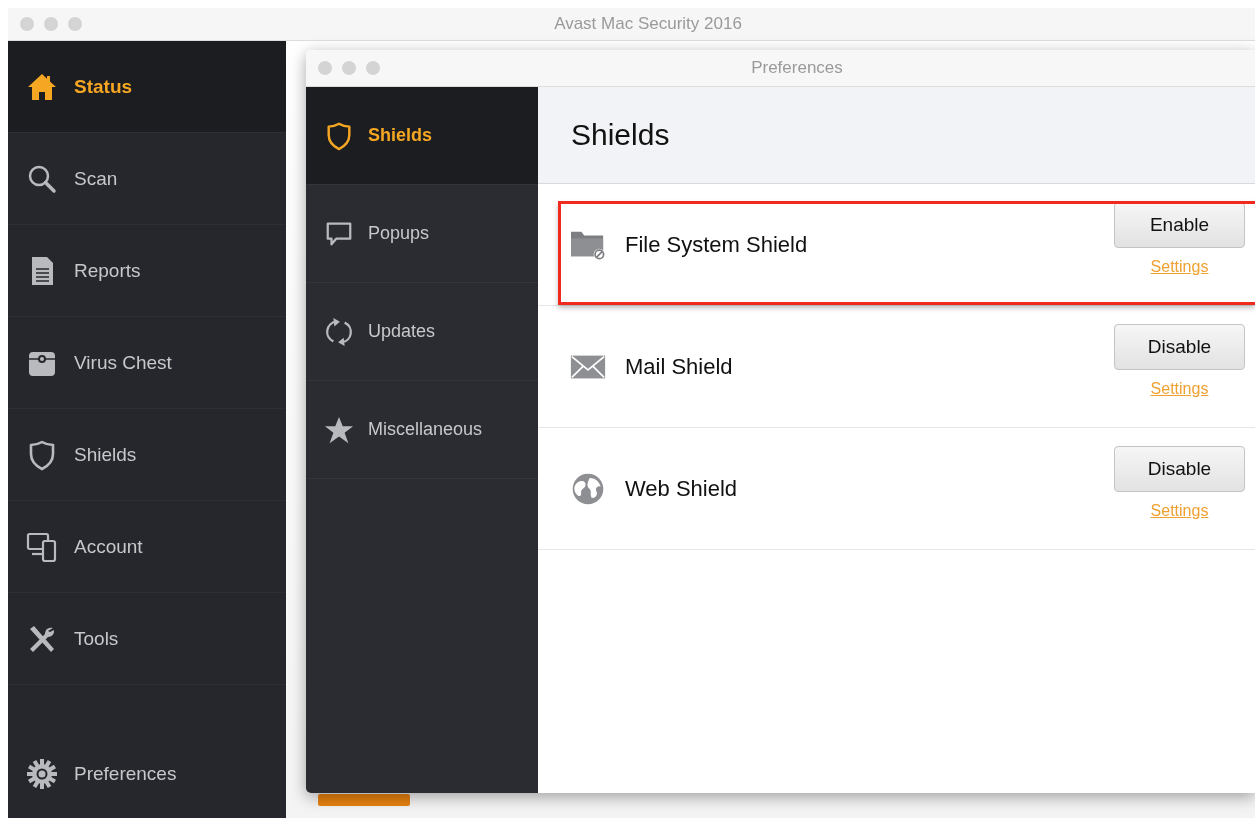 The width and height of the screenshot is (1255, 818). What do you see at coordinates (422, 430) in the screenshot?
I see `sidebar-item: Miscellaneous` at bounding box center [422, 430].